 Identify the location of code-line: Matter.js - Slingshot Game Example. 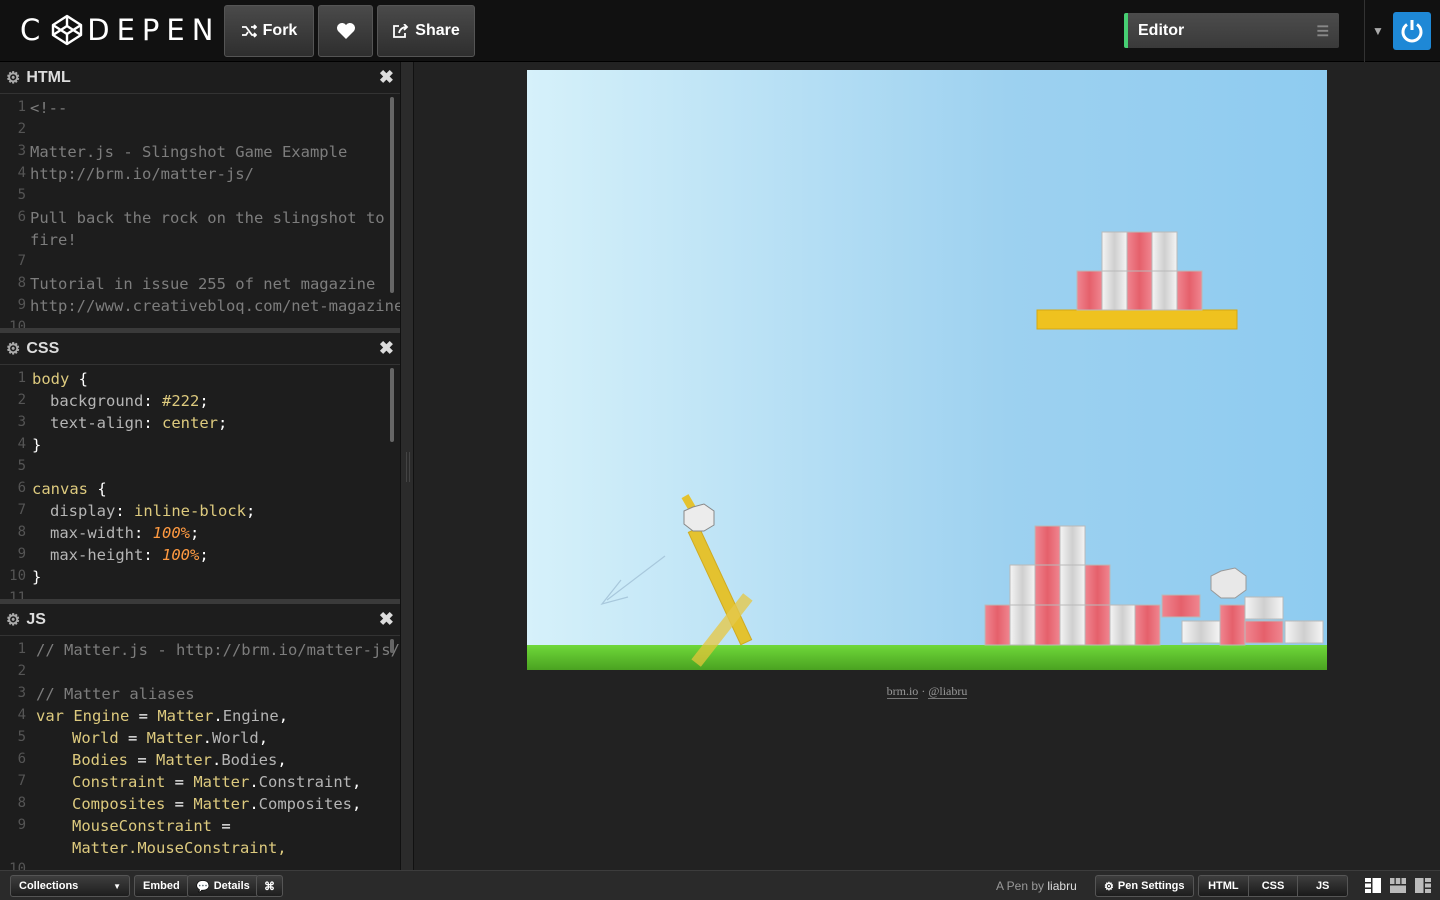
(189, 152).